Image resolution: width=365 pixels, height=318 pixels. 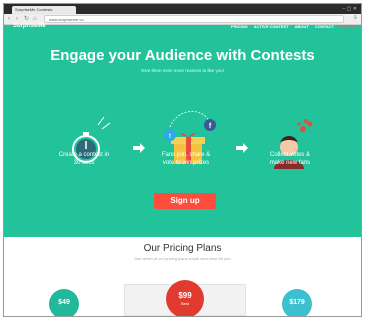 What do you see at coordinates (302, 26) in the screenshot?
I see `nav-about: ABOUT` at bounding box center [302, 26].